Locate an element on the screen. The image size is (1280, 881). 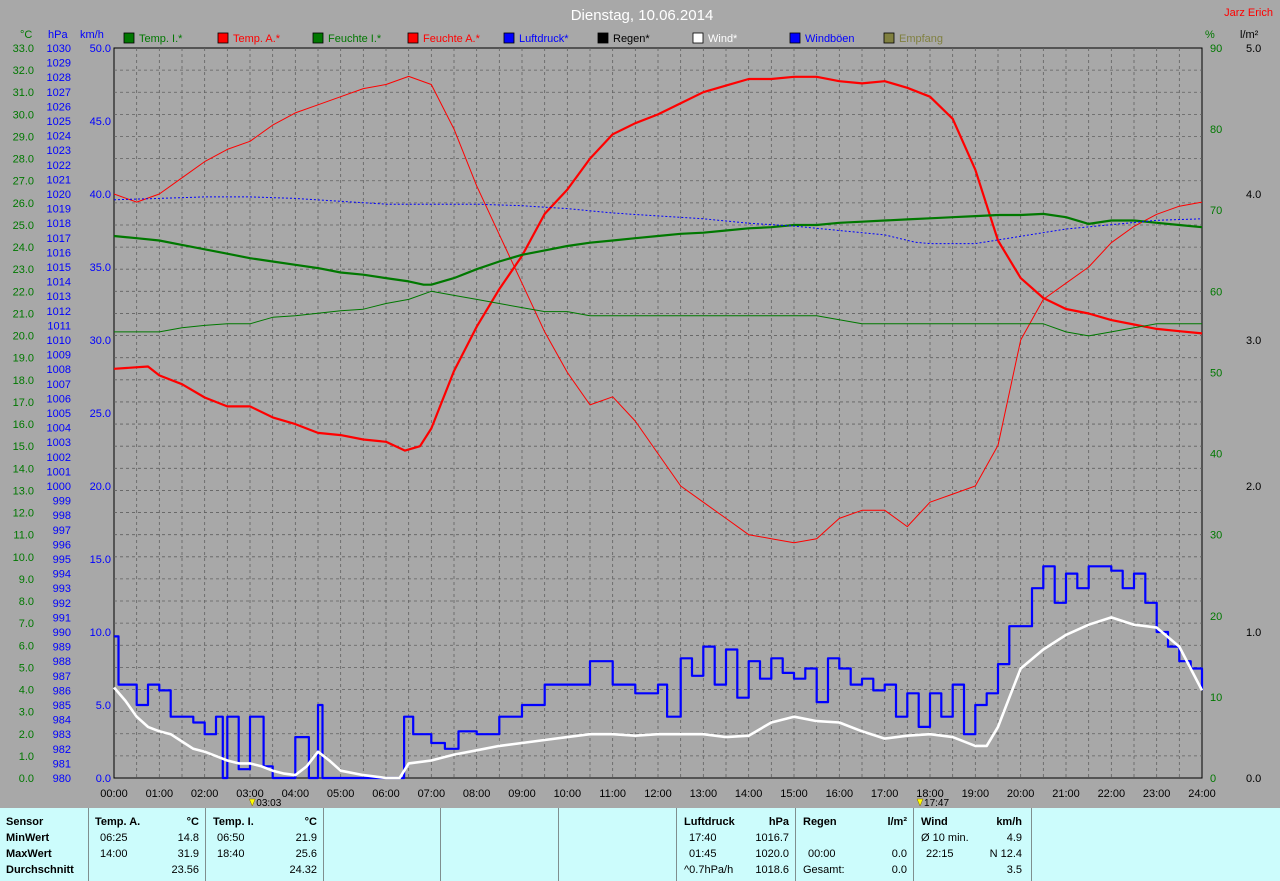
unit-kmh: km/h is located at coordinates (92, 35).